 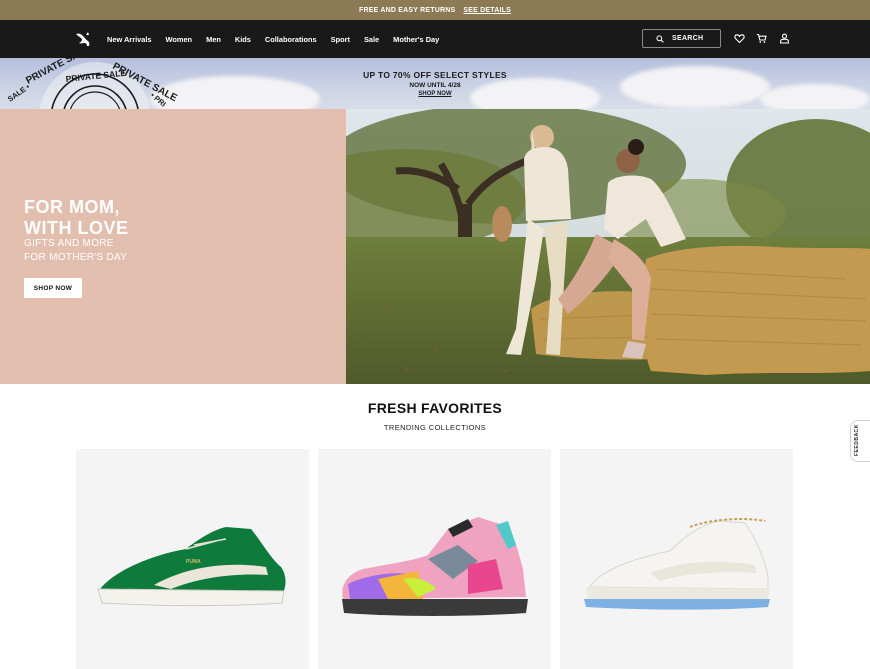 What do you see at coordinates (213, 39) in the screenshot?
I see `nav-link-men: Men` at bounding box center [213, 39].